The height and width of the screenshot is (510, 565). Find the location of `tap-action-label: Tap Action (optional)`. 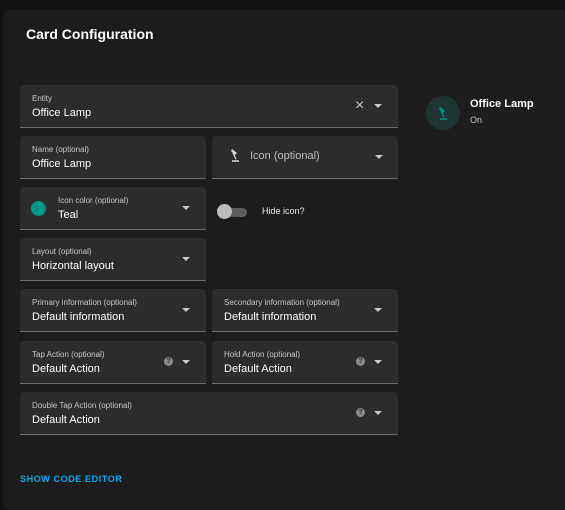

tap-action-label: Tap Action (optional) is located at coordinates (68, 354).